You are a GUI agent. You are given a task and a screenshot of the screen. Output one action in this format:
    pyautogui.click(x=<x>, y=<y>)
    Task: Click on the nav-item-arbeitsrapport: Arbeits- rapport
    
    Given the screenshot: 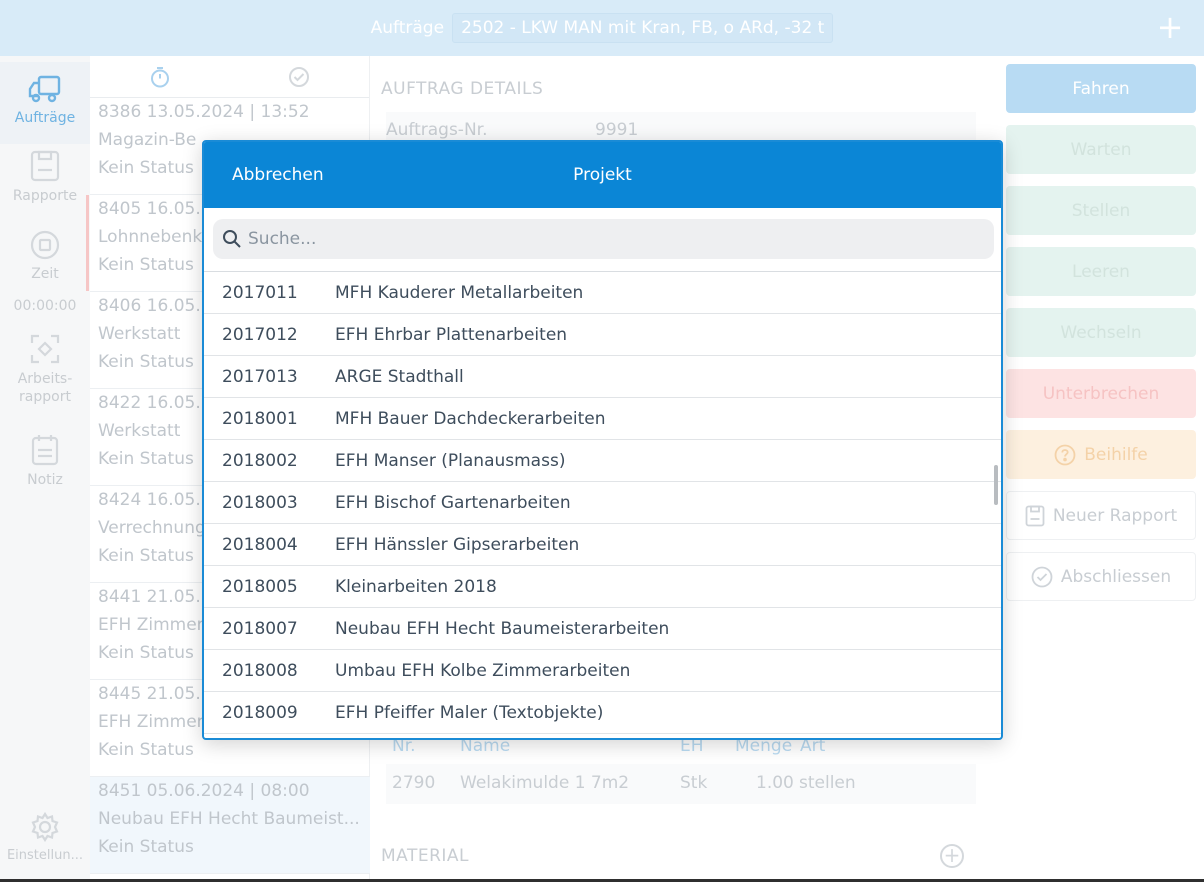 What is the action you would take?
    pyautogui.click(x=45, y=376)
    